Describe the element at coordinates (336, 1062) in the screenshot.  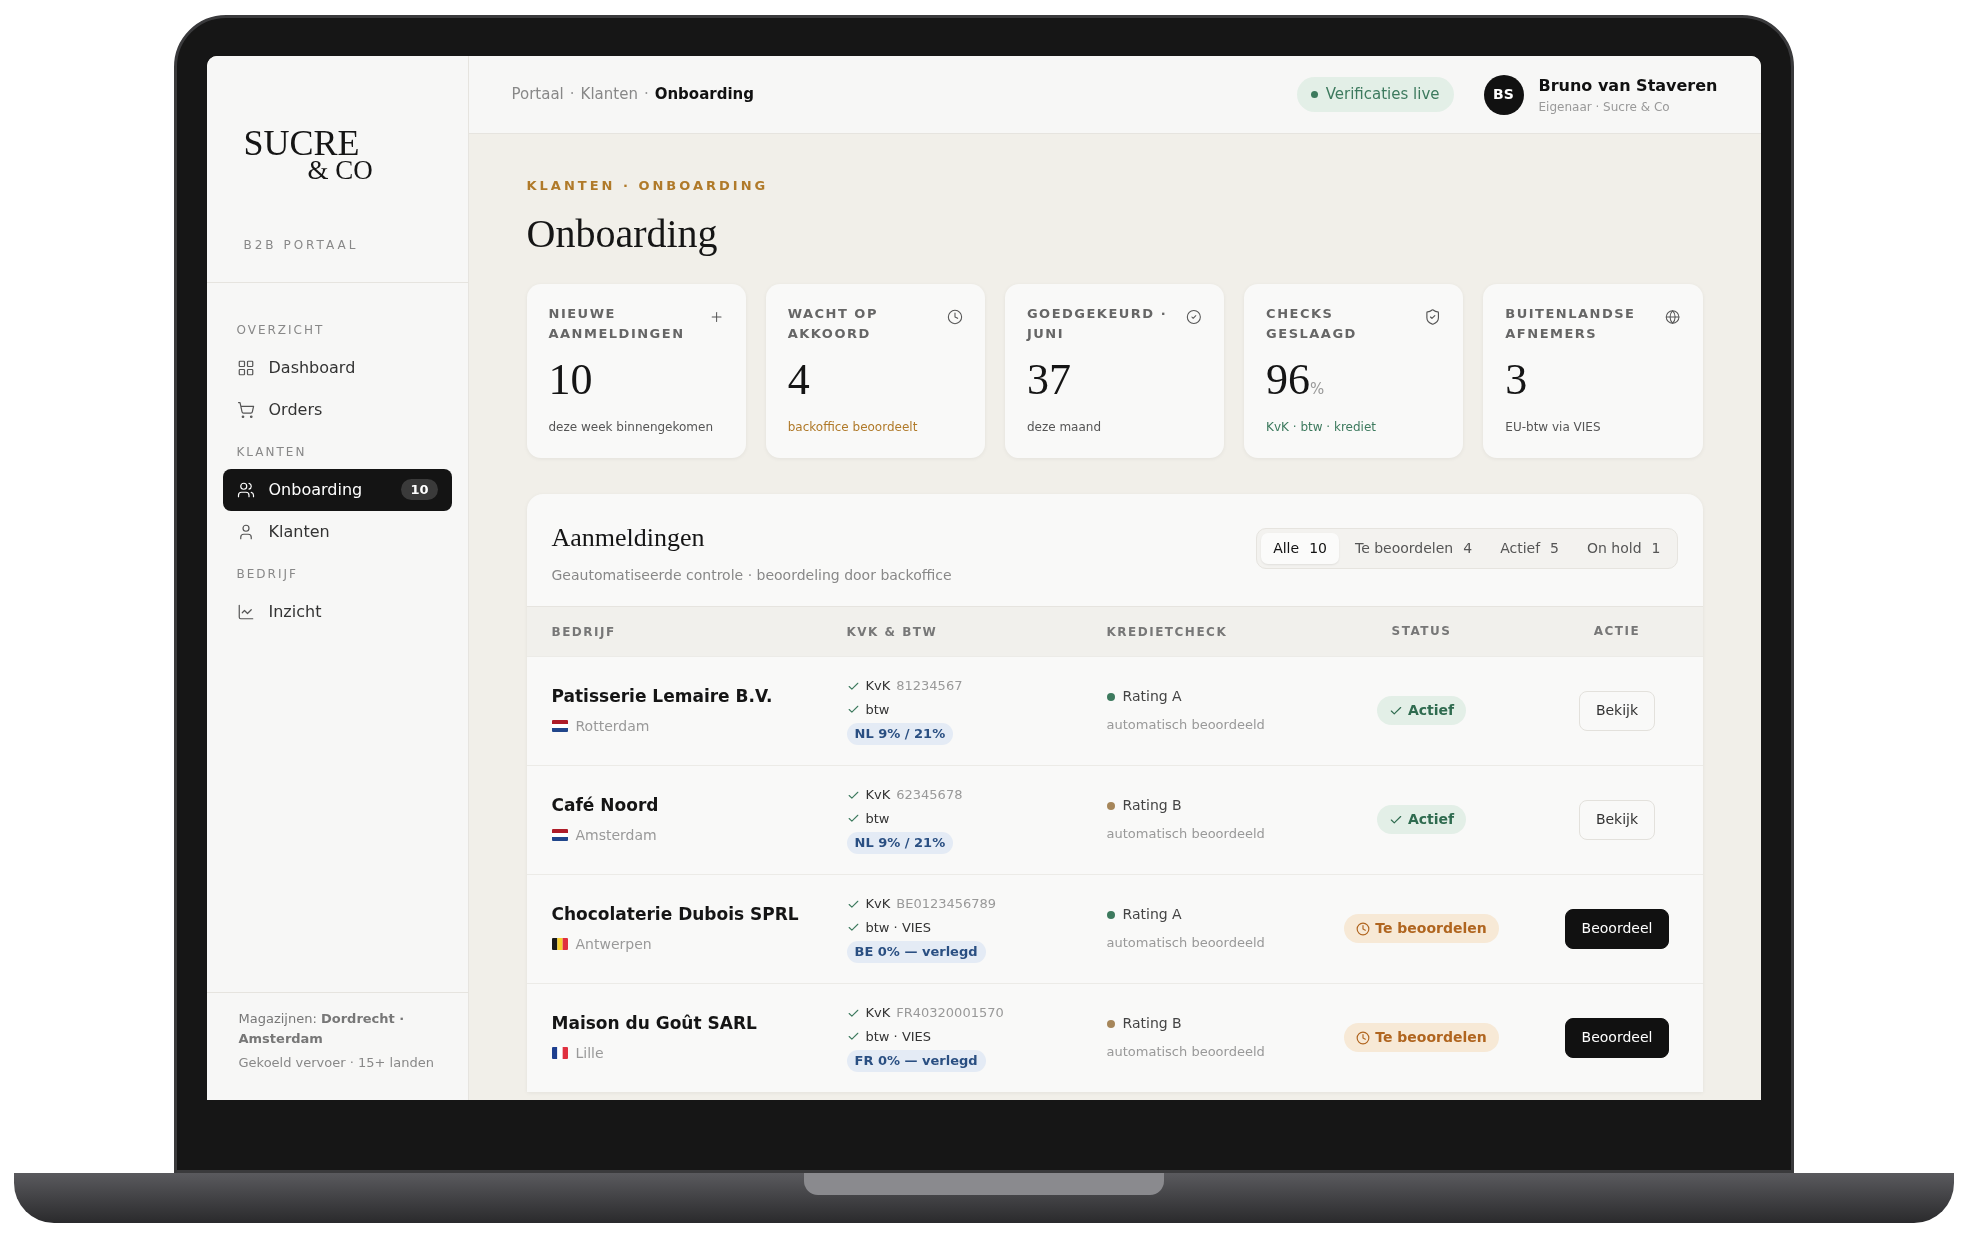
I see `shipping-text: Gekoeld vervoer · 15+ landen` at that location.